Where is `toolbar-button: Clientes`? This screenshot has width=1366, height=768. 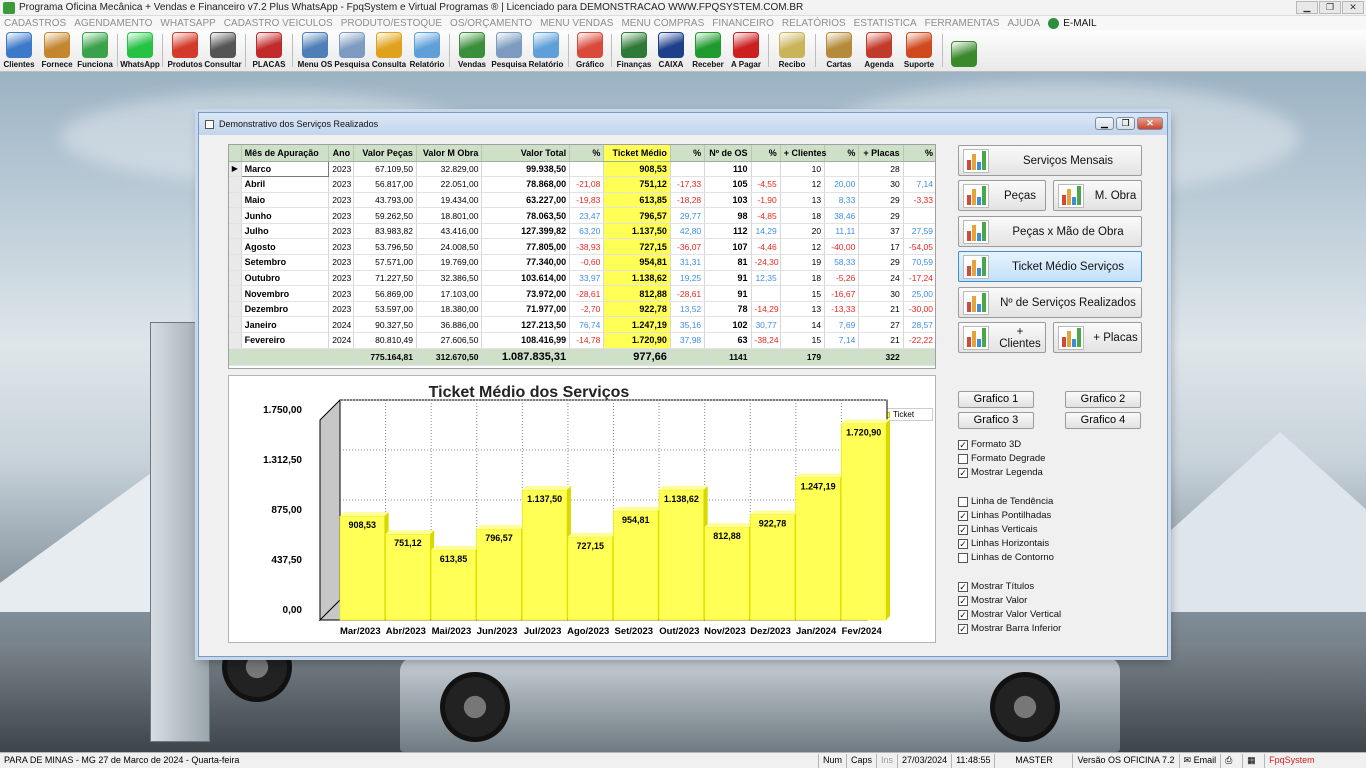 toolbar-button: Clientes is located at coordinates (19, 50).